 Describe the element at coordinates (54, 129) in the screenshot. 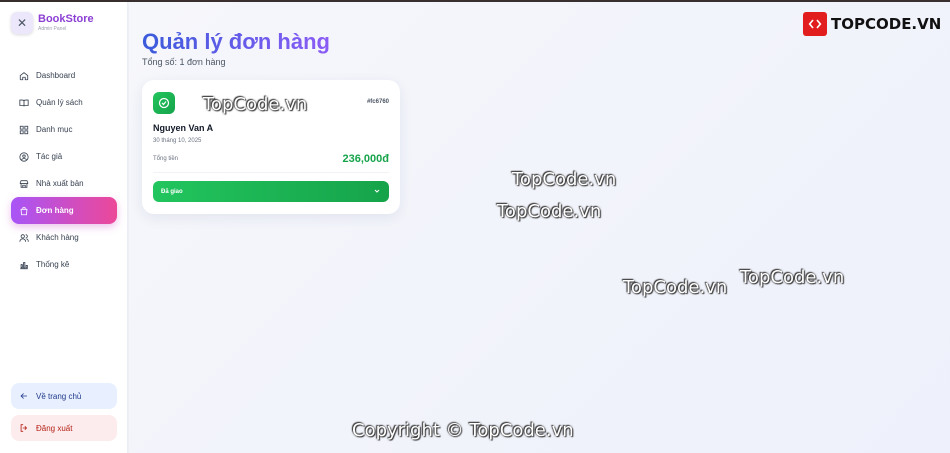

I see `sidebar-item-label: Danh mục` at that location.